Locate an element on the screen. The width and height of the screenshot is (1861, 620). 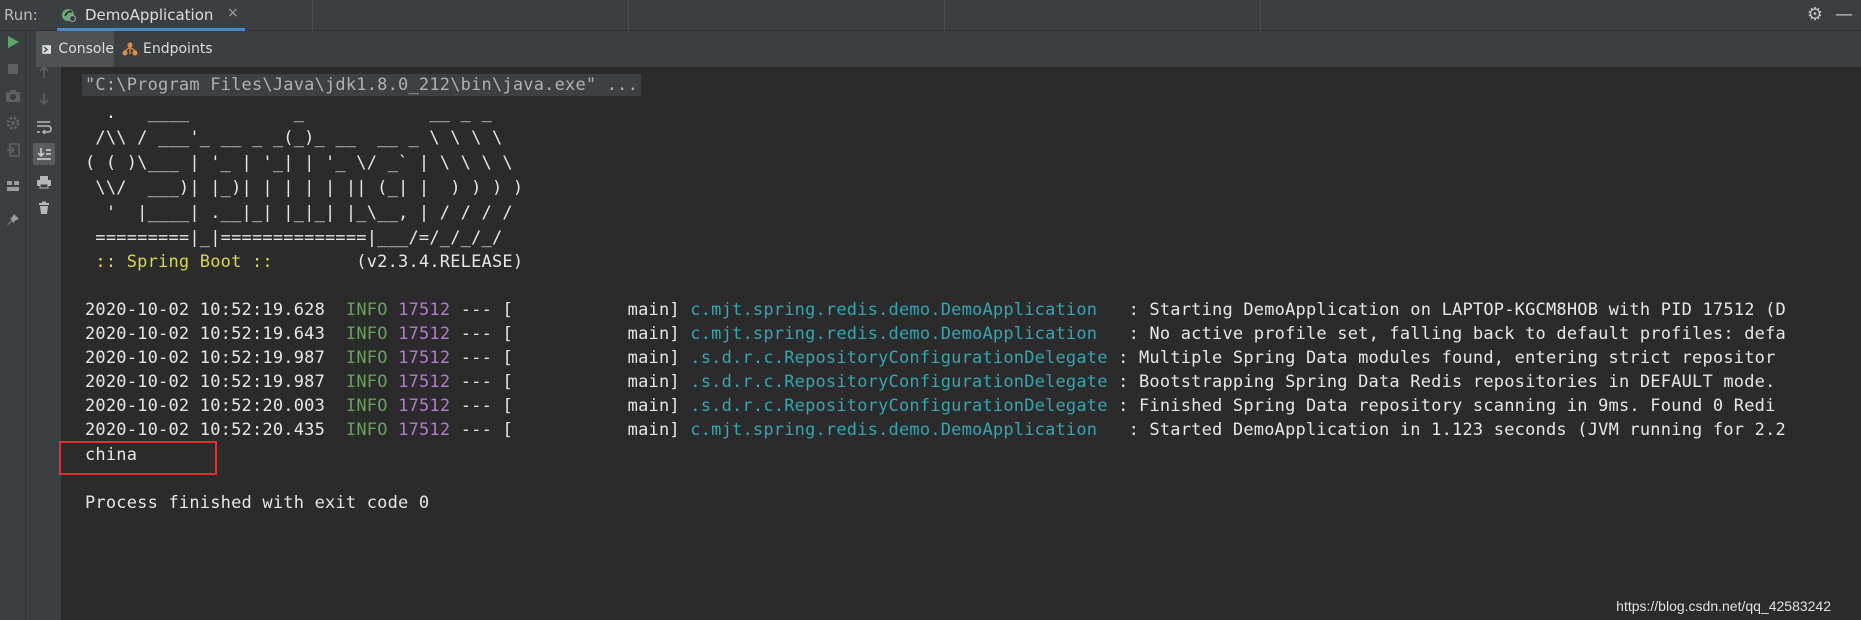
banner-line: /\\ / ___'_ __ _ _(_)_ __ __ _ \ \ \ \ is located at coordinates (294, 138).